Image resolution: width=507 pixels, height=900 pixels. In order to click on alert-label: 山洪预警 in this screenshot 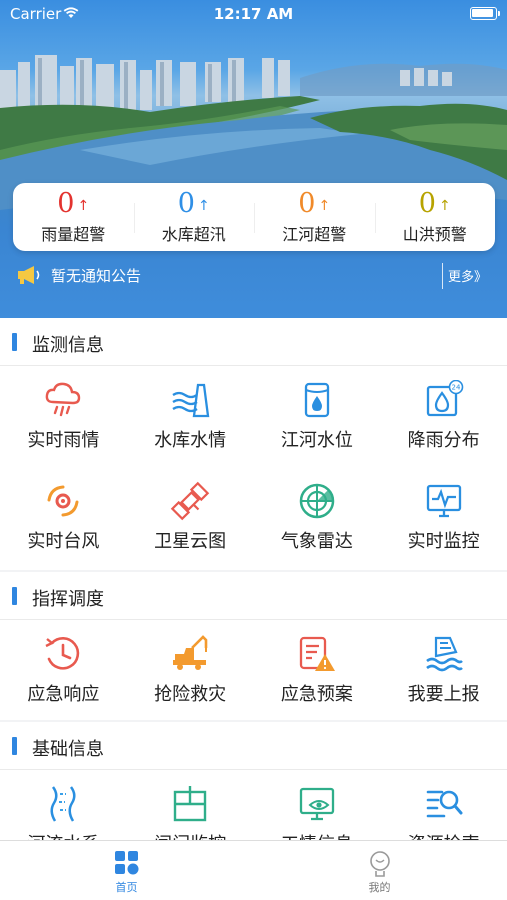, I will do `click(434, 234)`.